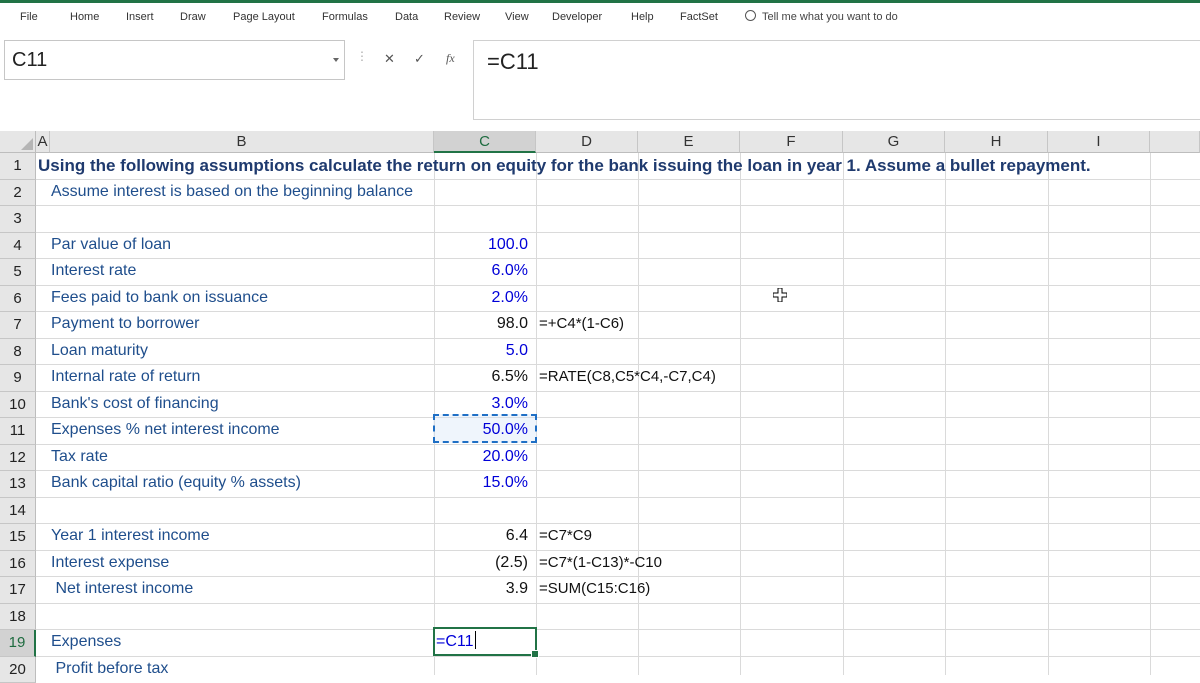  I want to click on label-expenses-pct: Expenses % net interest income, so click(165, 430).